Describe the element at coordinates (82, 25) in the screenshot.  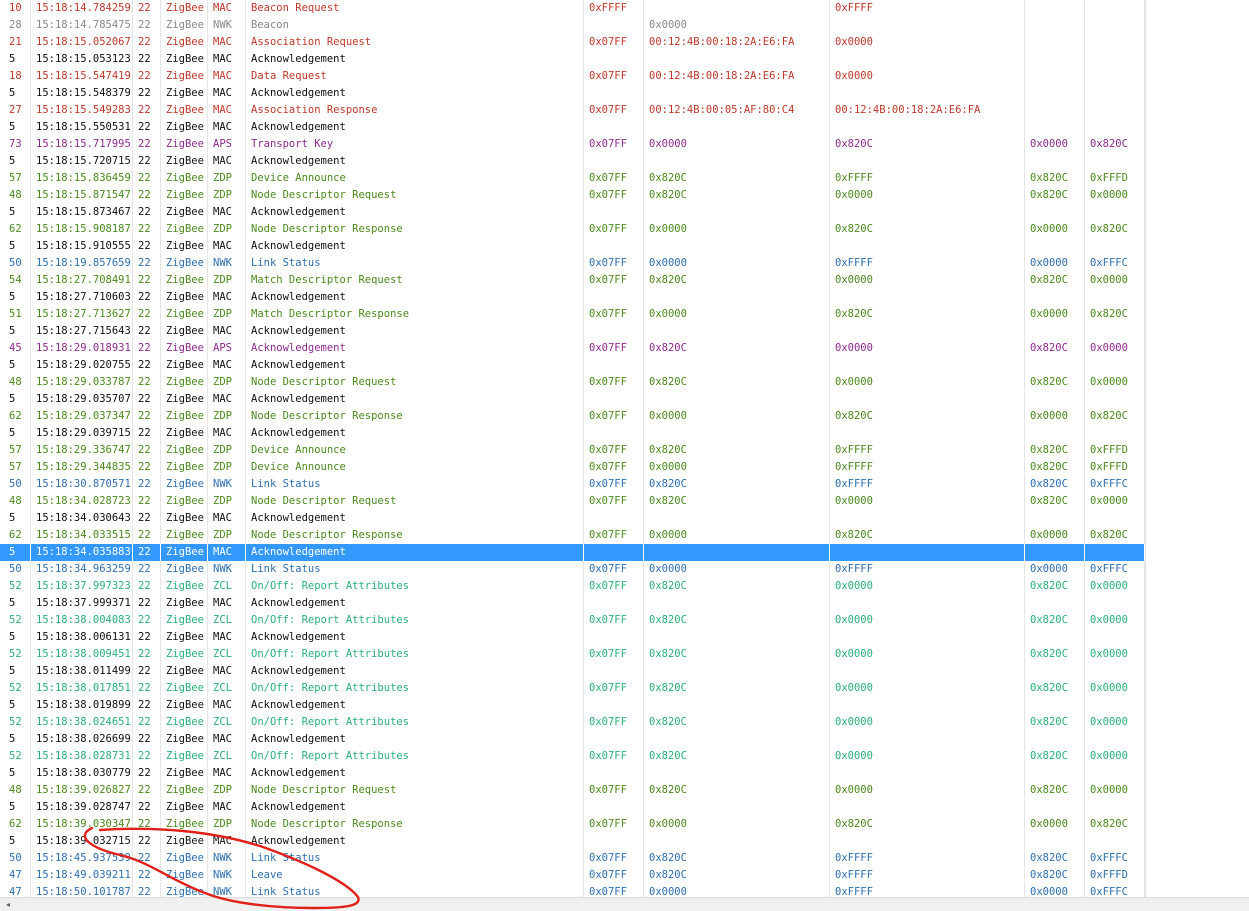
I see `packet-timestamp: 15:18:14.785475` at that location.